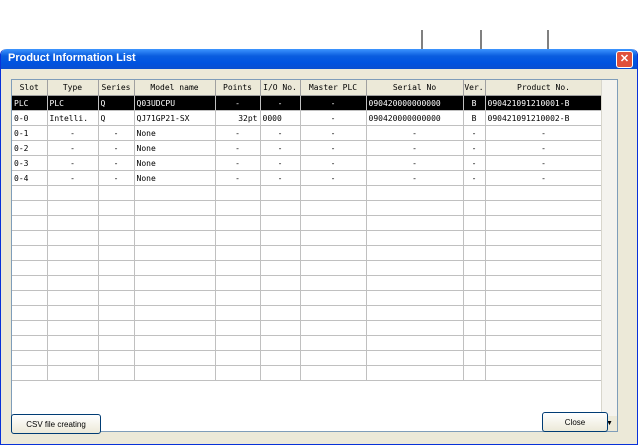  I want to click on close-x-icon: ✕, so click(624, 59).